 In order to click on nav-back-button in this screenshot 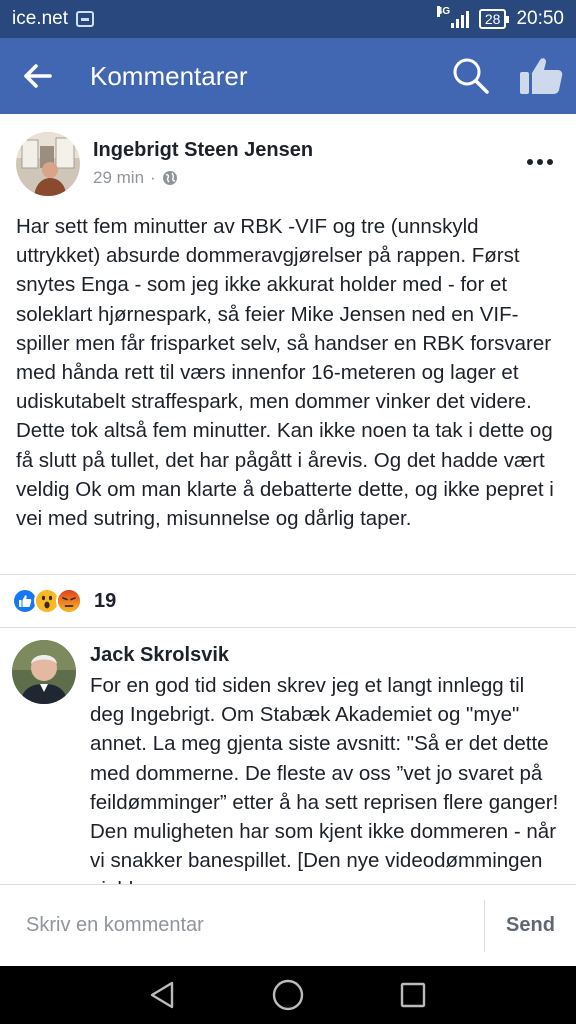, I will do `click(163, 995)`.